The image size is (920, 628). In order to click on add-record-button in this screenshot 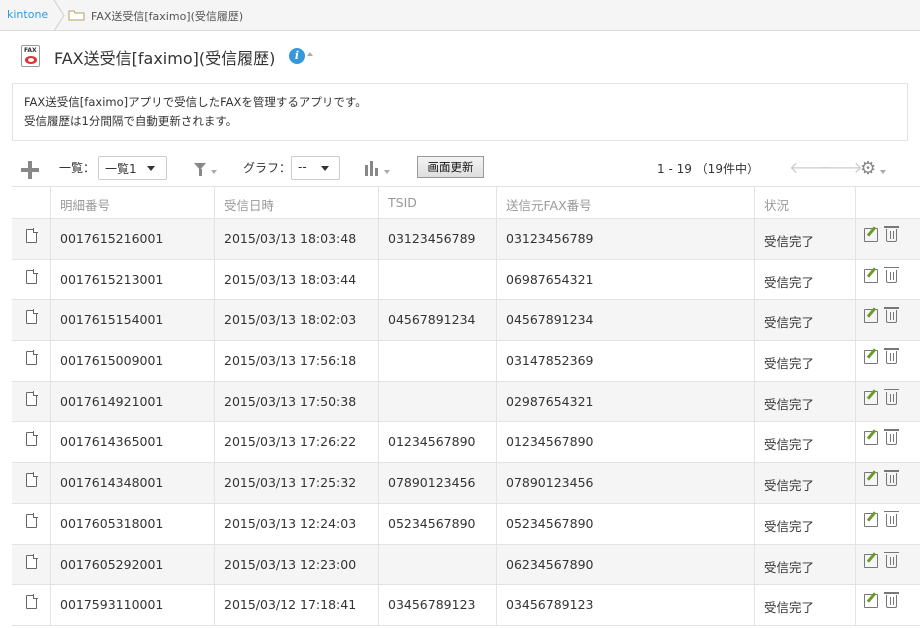, I will do `click(30, 170)`.